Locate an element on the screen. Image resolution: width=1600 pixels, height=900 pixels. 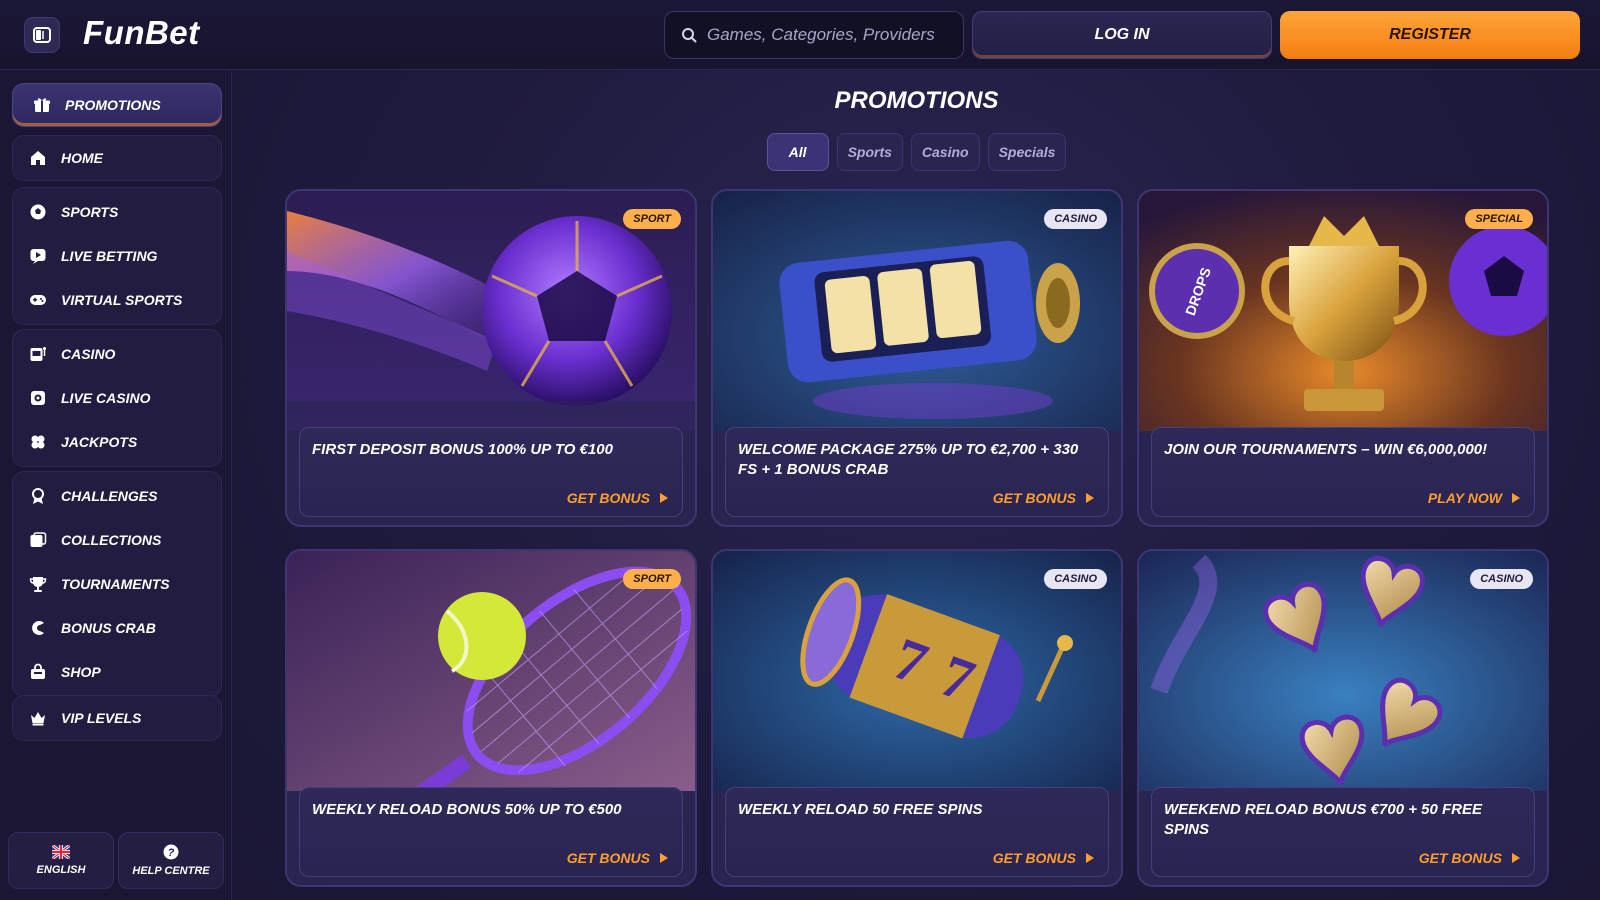
tab-casino: Casino is located at coordinates (945, 152).